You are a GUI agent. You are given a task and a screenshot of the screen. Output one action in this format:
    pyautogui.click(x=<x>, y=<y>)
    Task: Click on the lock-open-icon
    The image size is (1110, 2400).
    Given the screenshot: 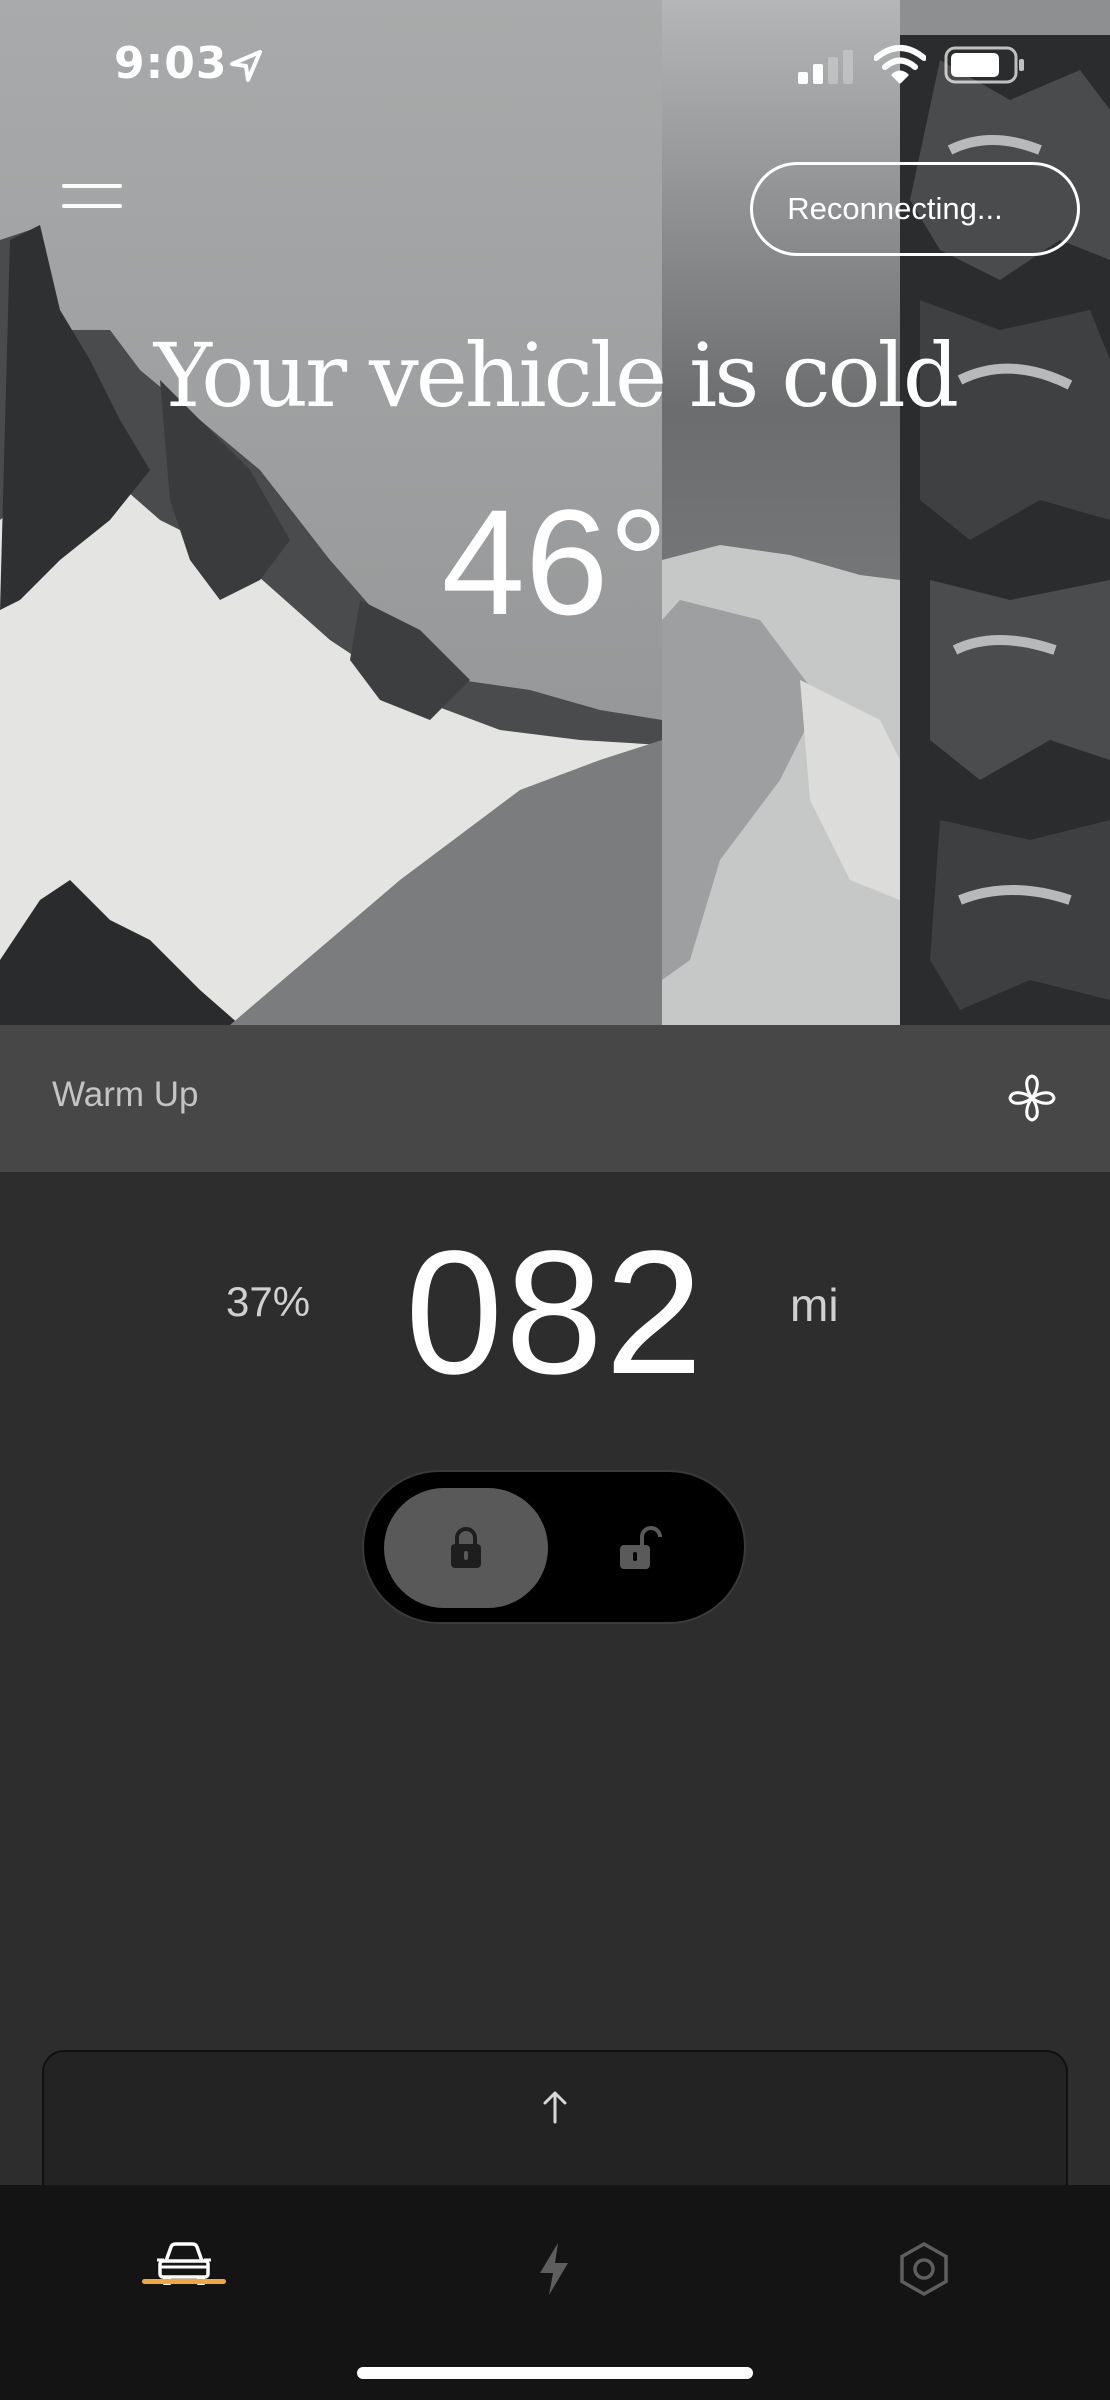 What is the action you would take?
    pyautogui.click(x=641, y=1547)
    